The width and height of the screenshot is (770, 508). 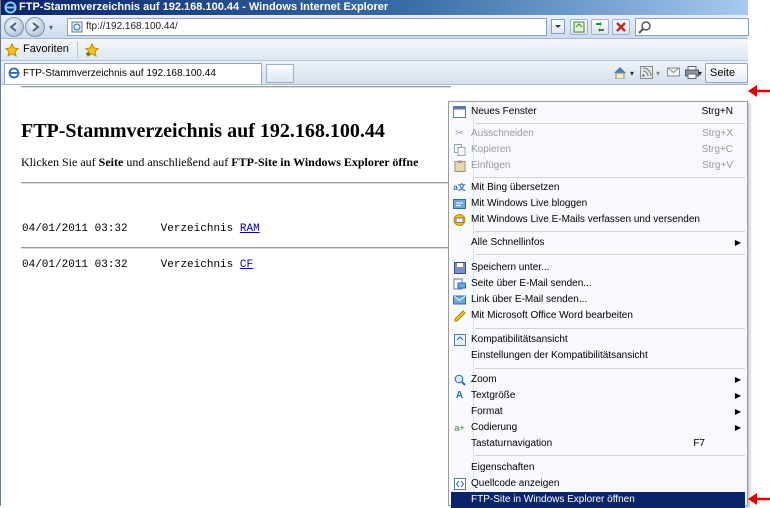 I want to click on forward-button, so click(x=35, y=27).